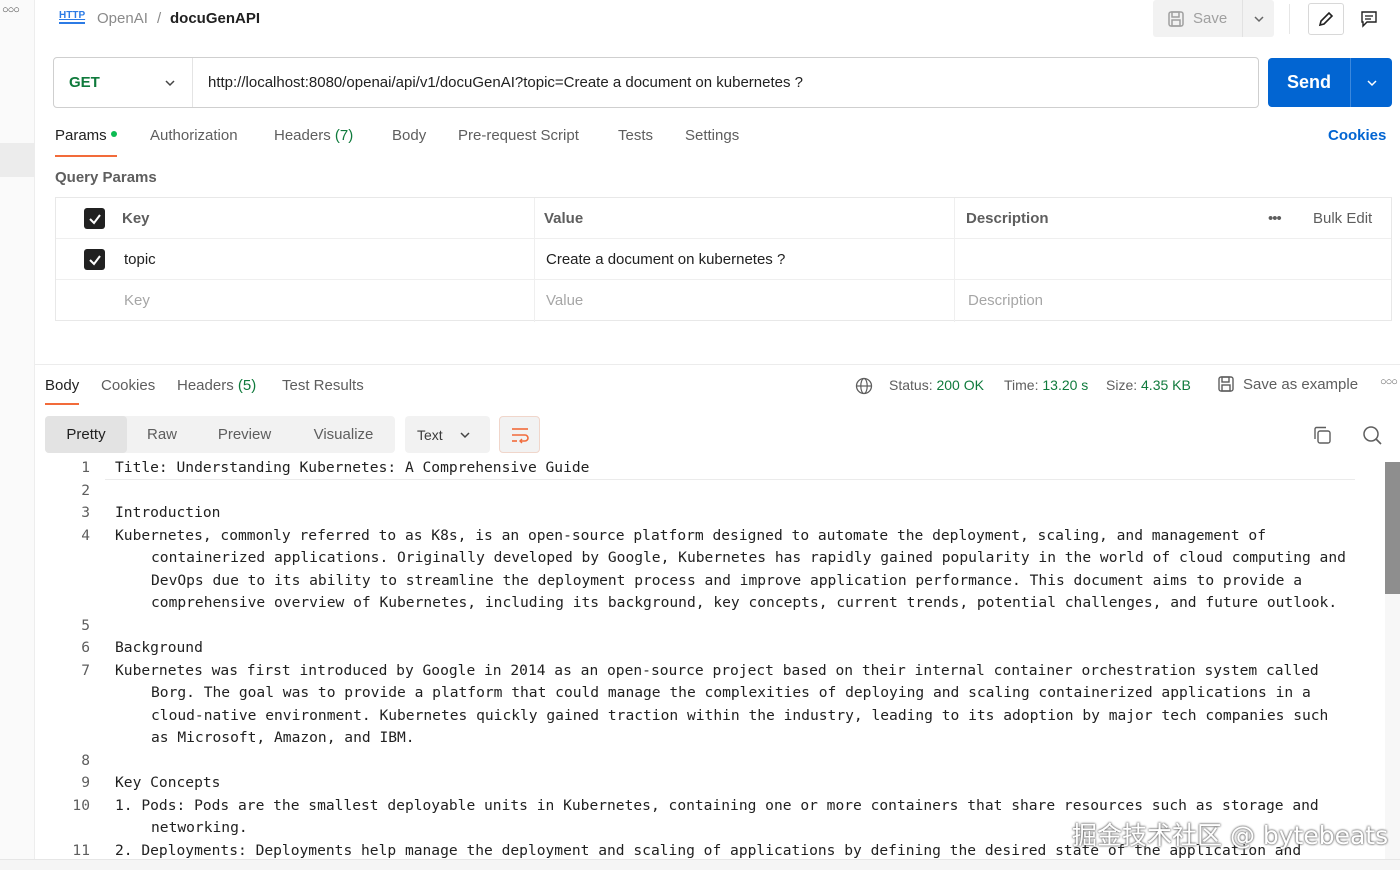 This screenshot has width=1400, height=870. Describe the element at coordinates (635, 135) in the screenshot. I see `tab-tests: Tests` at that location.